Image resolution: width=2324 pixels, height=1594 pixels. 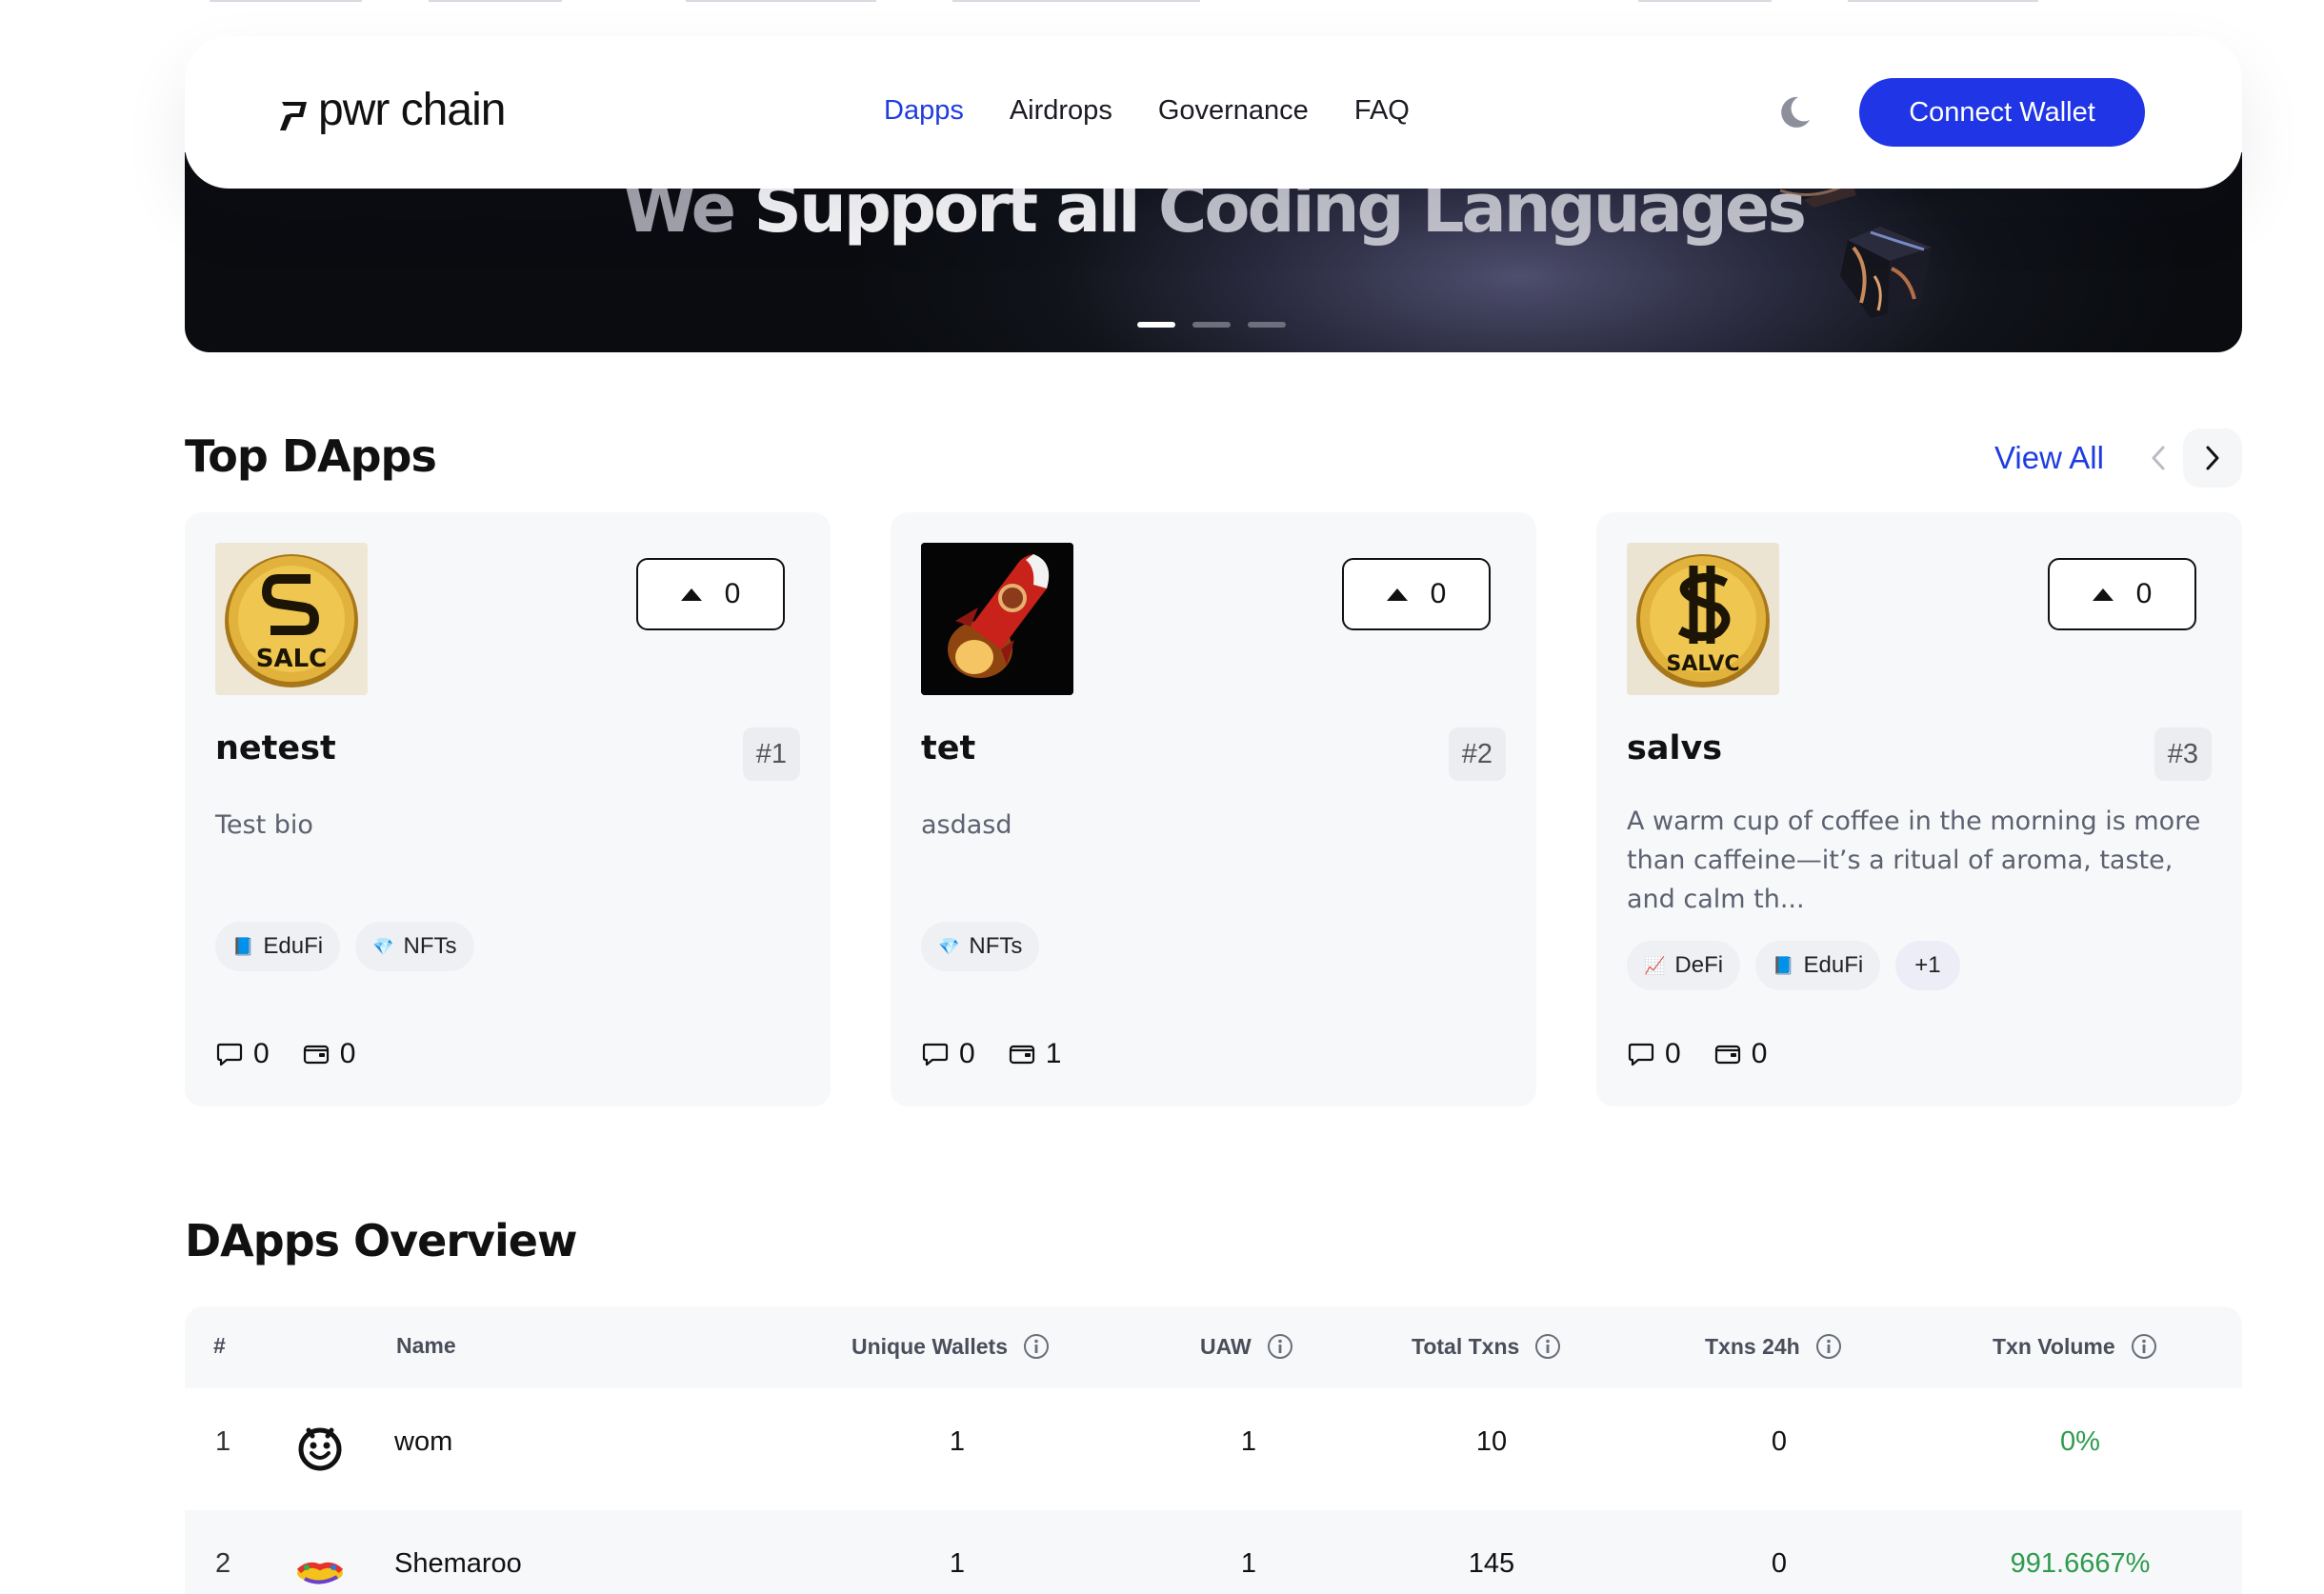 I want to click on logo: pwr chain, so click(x=393, y=110).